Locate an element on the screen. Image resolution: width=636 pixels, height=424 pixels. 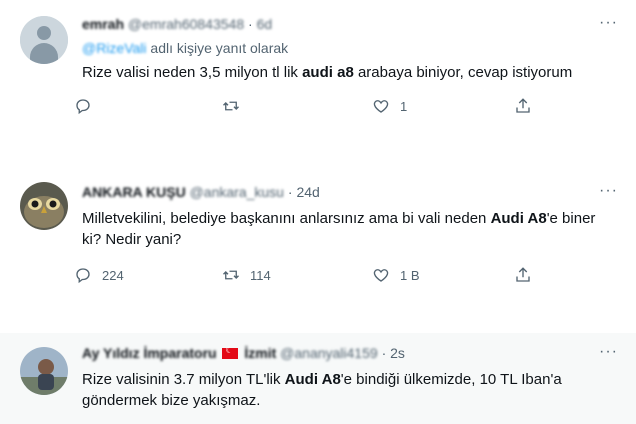
tweet-header: ANKARA KUŞU @ankara_kusu · 24d is located at coordinates (201, 192).